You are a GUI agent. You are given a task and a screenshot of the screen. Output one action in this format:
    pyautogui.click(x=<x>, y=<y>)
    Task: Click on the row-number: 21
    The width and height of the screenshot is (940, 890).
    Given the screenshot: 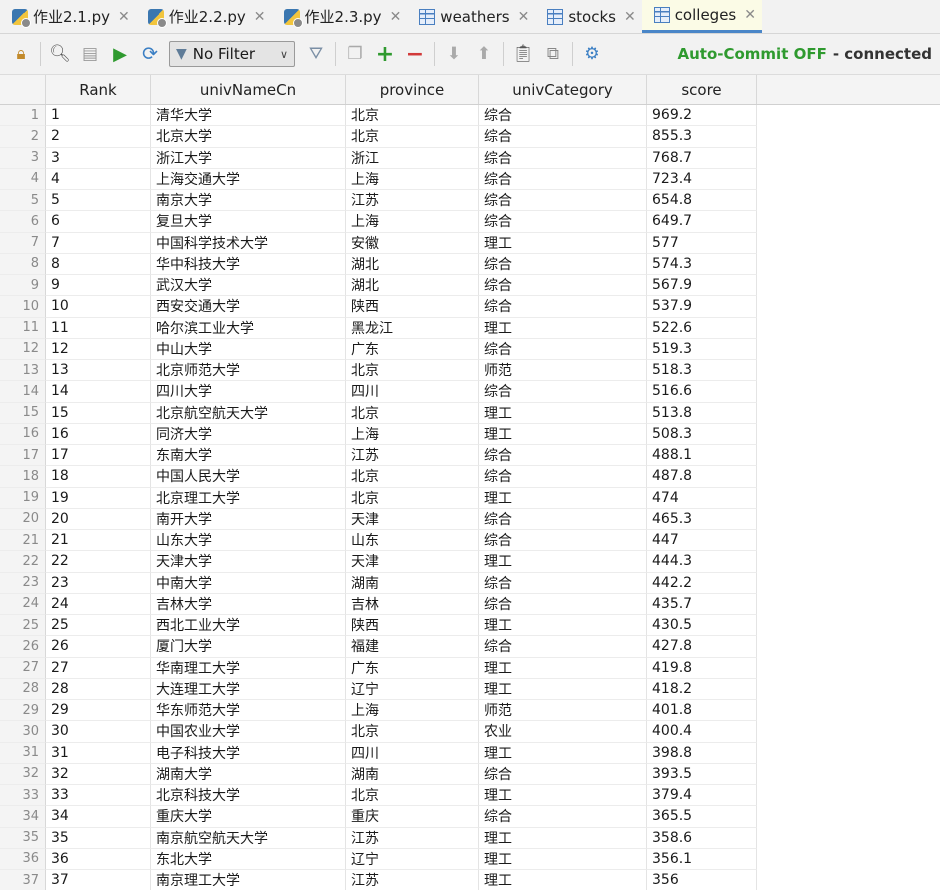 What is the action you would take?
    pyautogui.click(x=23, y=541)
    